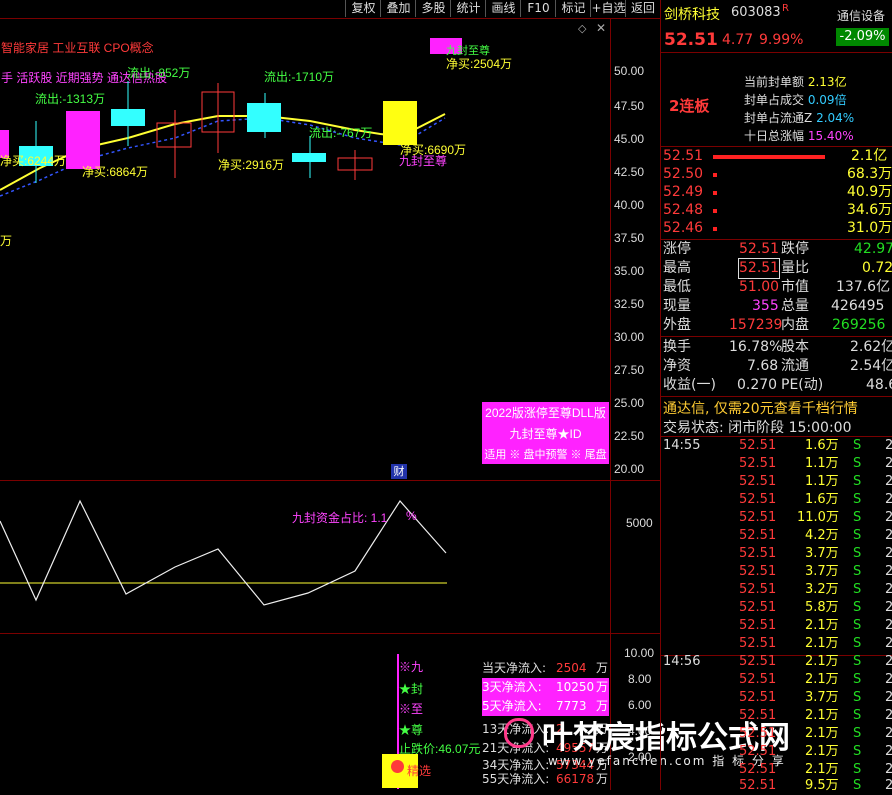 This screenshot has height=795, width=892. What do you see at coordinates (629, 139) in the screenshot?
I see `y-tick: 45.00` at bounding box center [629, 139].